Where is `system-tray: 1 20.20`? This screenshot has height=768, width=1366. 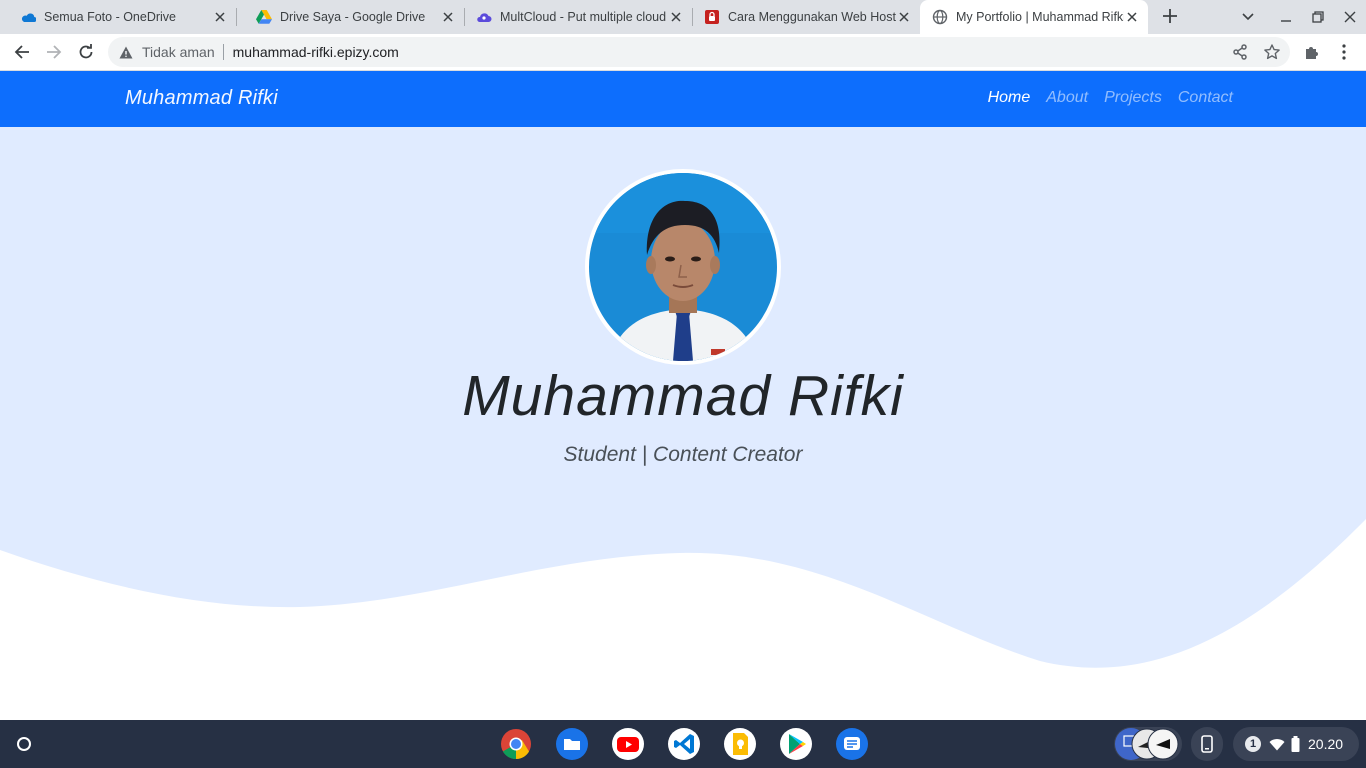
system-tray: 1 20.20 is located at coordinates (1296, 744).